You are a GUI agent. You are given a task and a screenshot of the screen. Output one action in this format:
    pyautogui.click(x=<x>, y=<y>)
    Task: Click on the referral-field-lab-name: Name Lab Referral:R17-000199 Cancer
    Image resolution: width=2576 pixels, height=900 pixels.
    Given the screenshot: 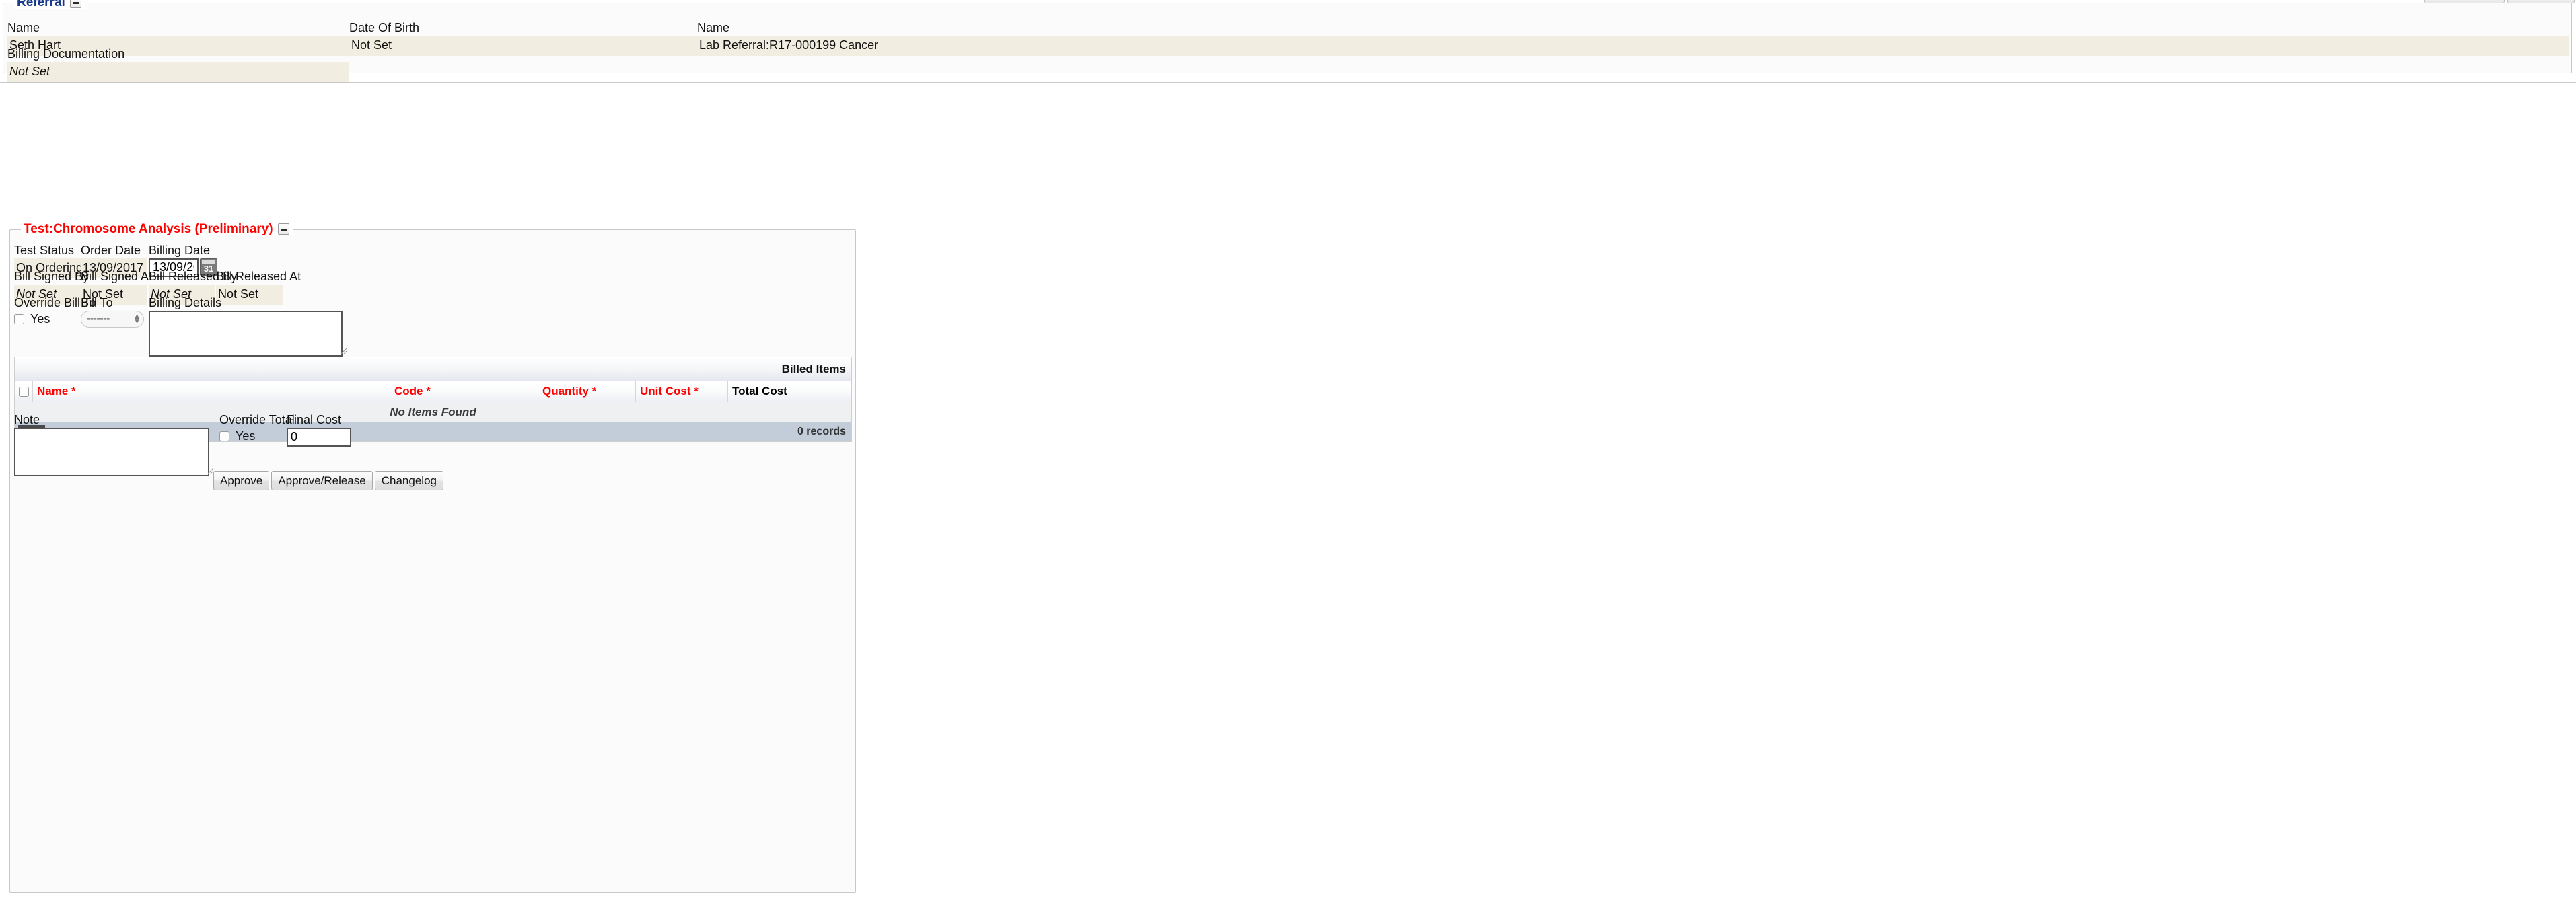 What is the action you would take?
    pyautogui.click(x=1633, y=38)
    